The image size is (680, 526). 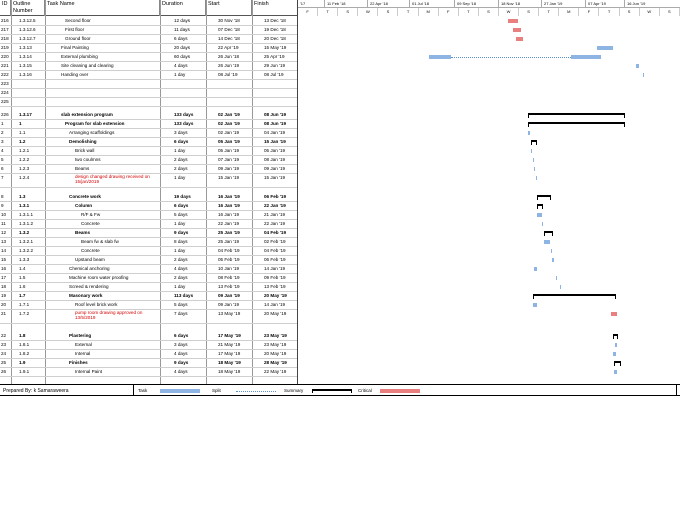 I want to click on cell-task-name: Screed & rendering, so click(x=102, y=286).